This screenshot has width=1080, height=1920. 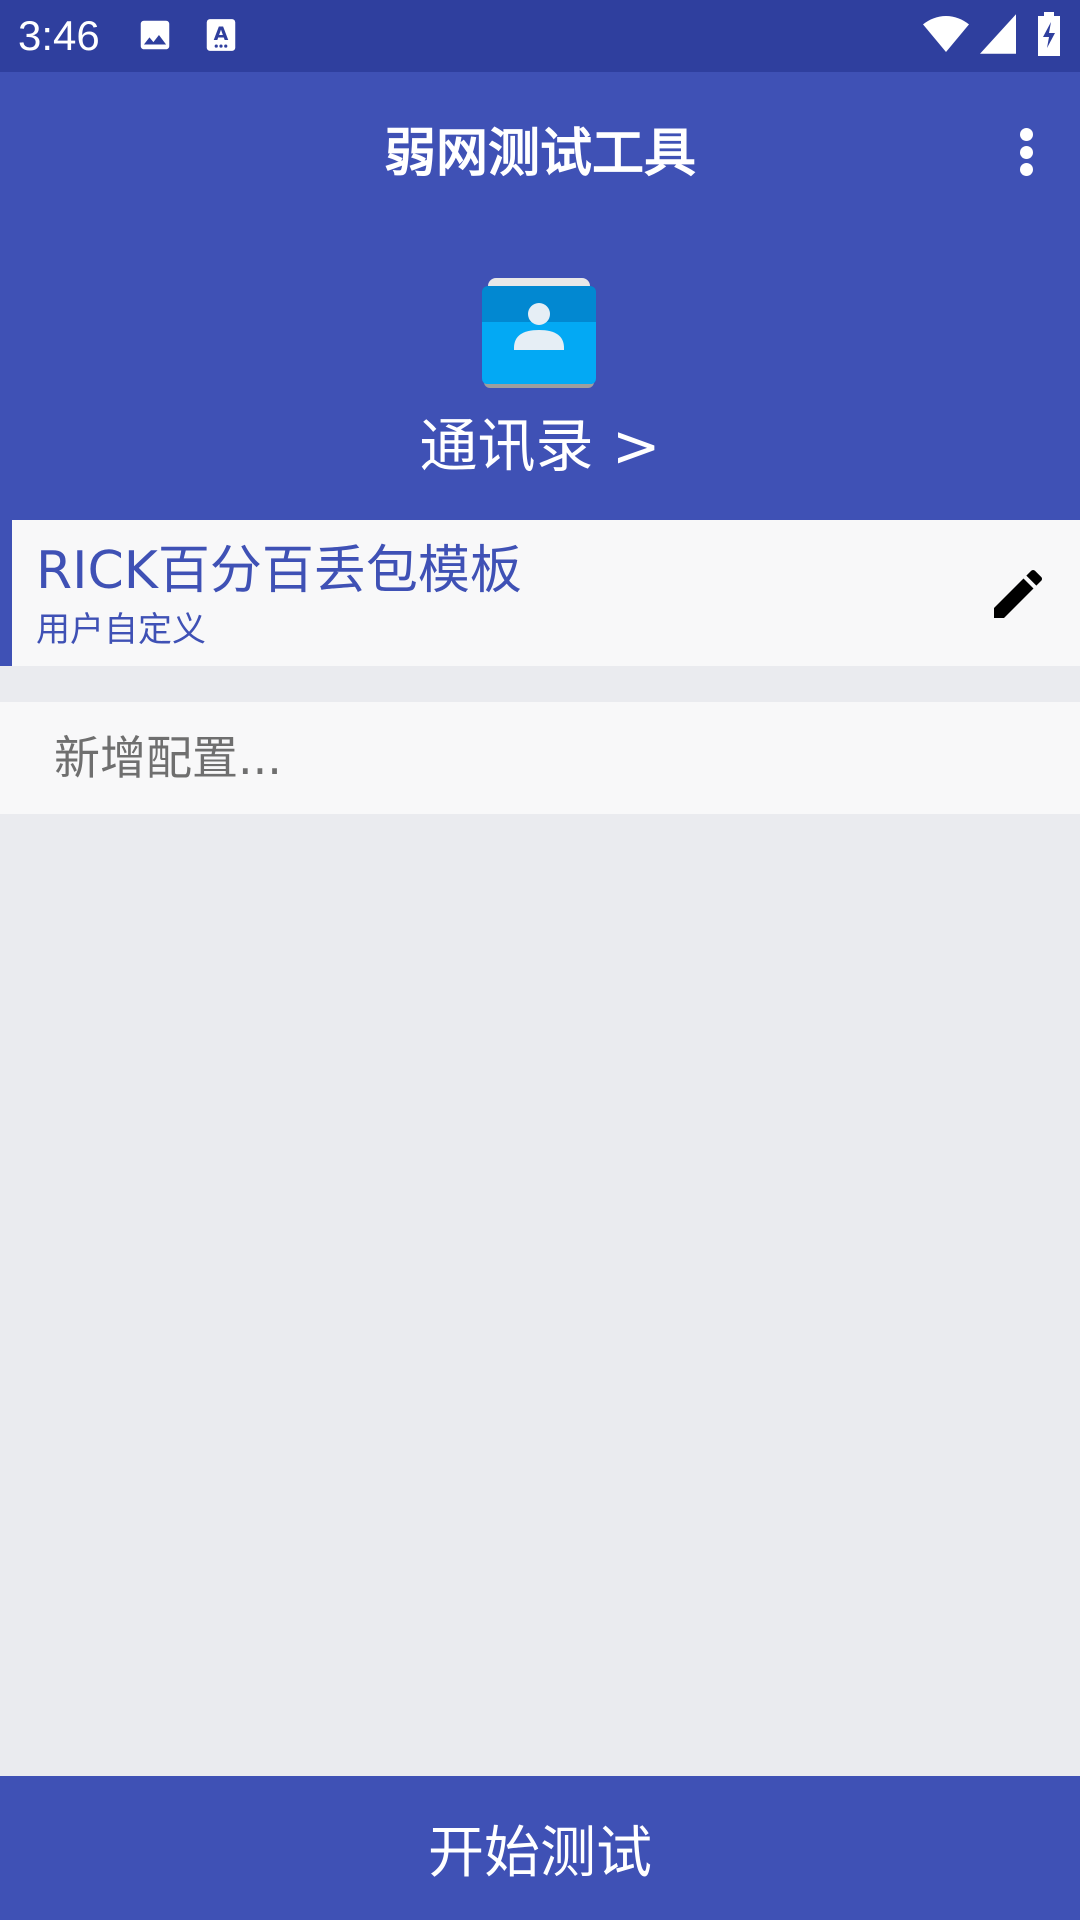 I want to click on text-recognition-icon: A, so click(x=221, y=37).